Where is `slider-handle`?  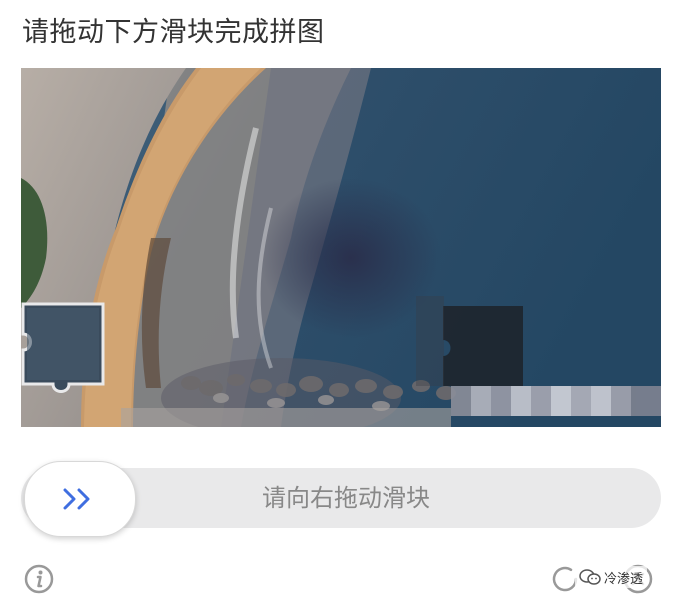
slider-handle is located at coordinates (80, 499).